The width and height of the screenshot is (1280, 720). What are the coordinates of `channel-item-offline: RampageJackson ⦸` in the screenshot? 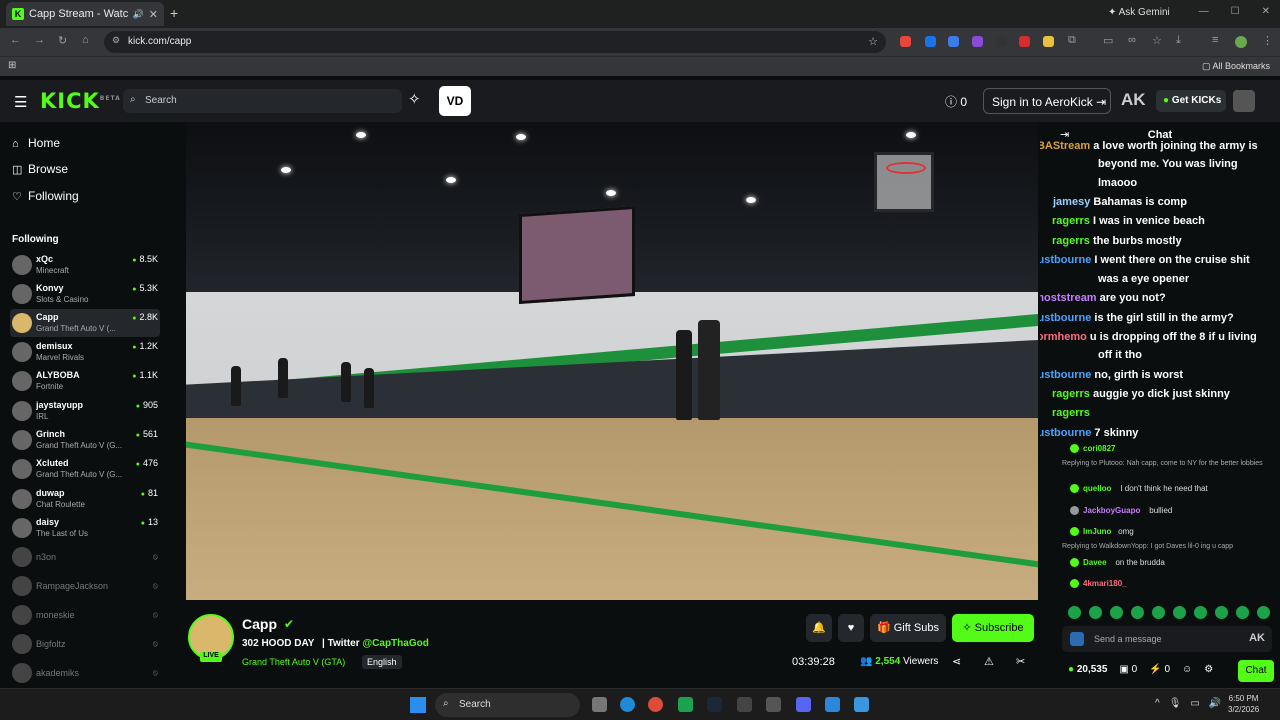 It's located at (85, 586).